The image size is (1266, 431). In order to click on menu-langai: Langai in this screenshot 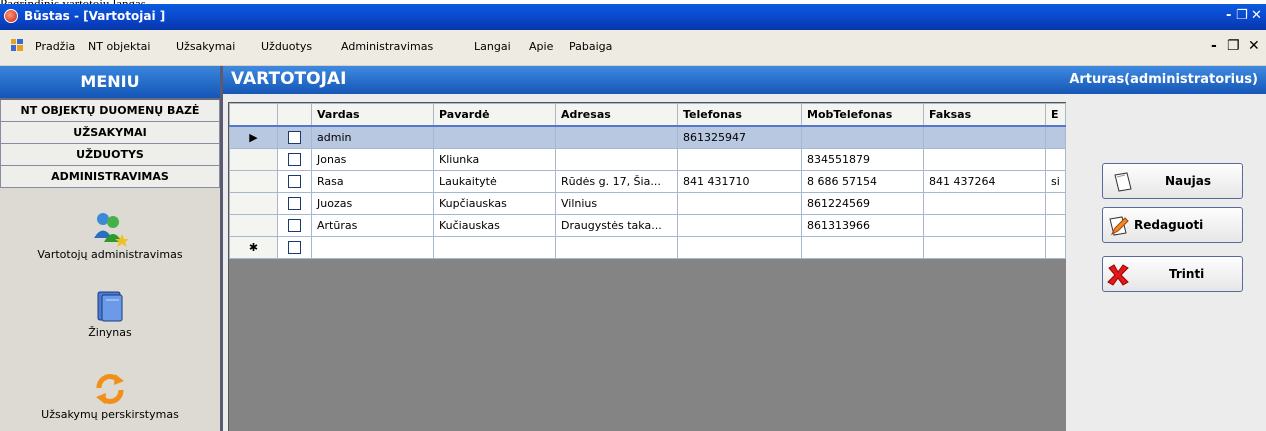, I will do `click(492, 46)`.